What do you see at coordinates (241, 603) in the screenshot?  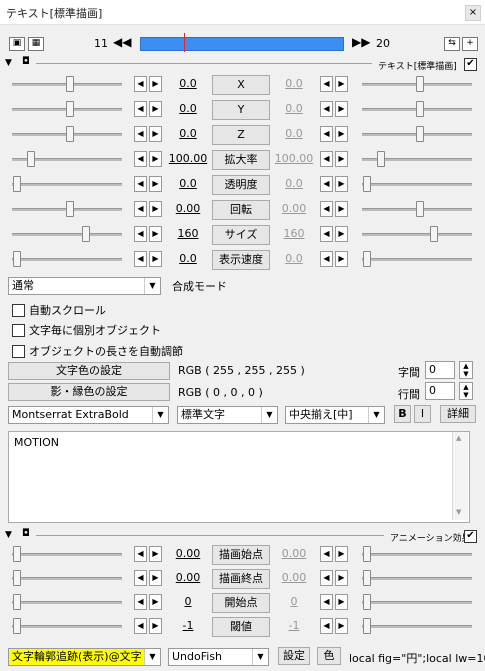 I see `param-button: 開始点` at bounding box center [241, 603].